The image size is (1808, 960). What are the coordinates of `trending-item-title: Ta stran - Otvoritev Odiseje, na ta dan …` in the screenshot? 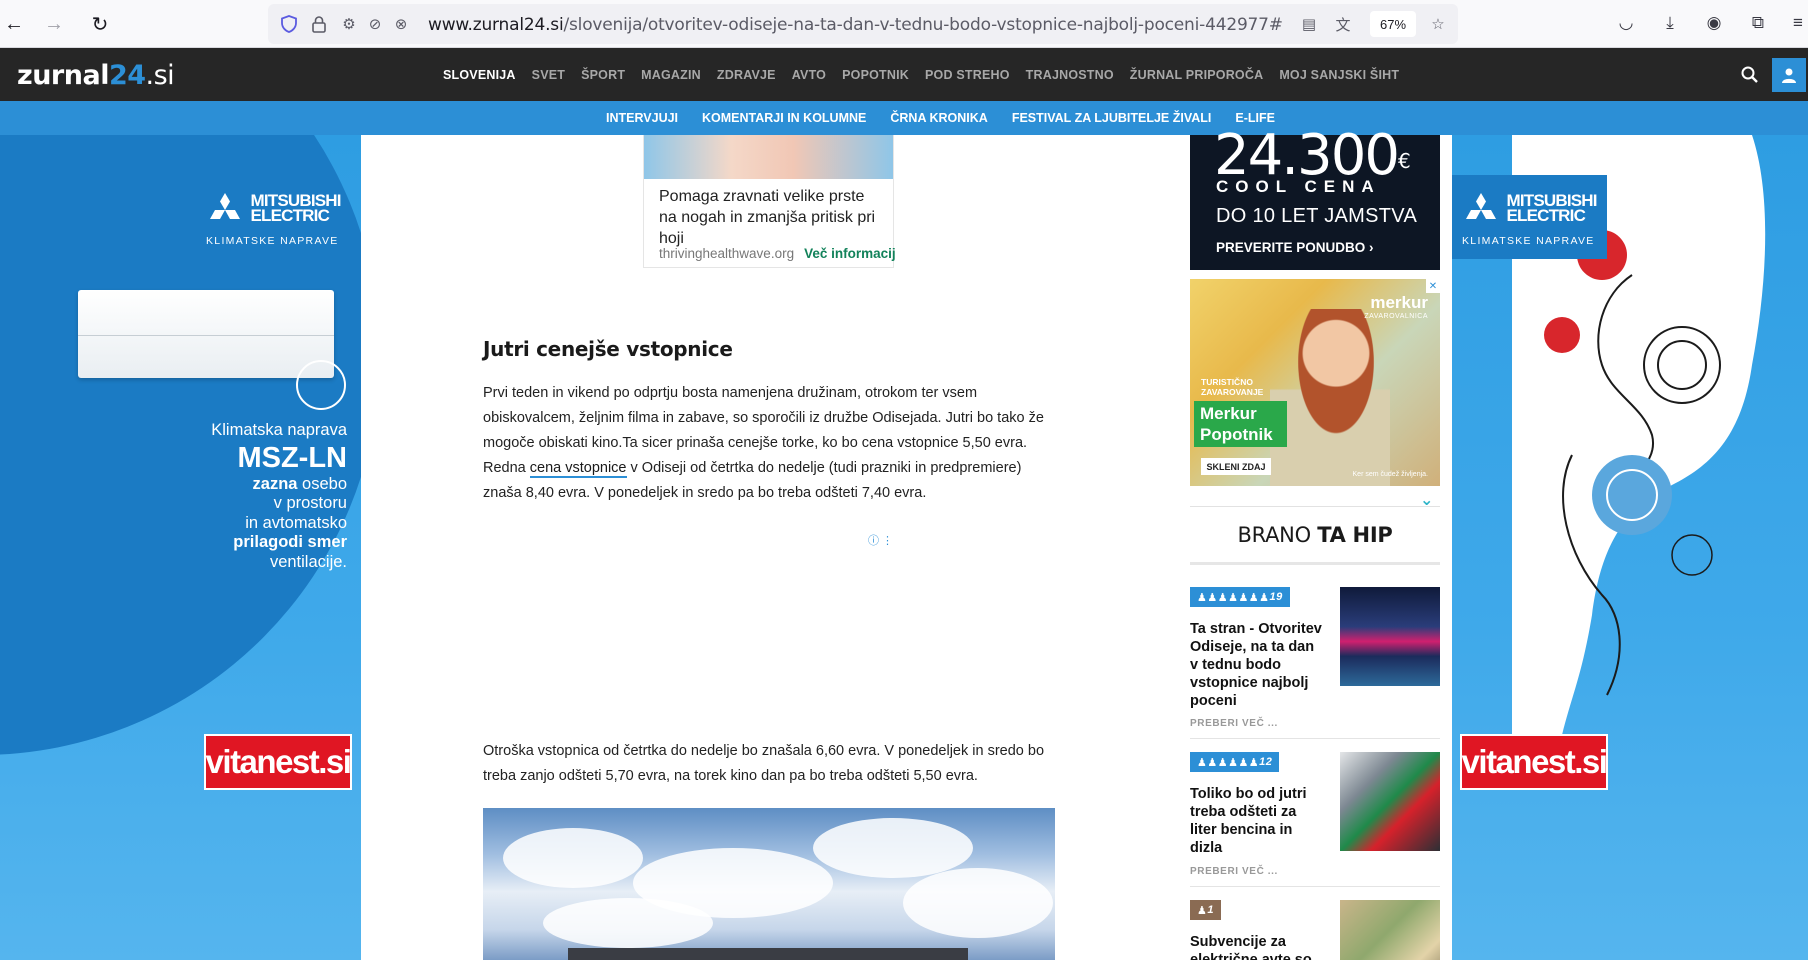 It's located at (1257, 665).